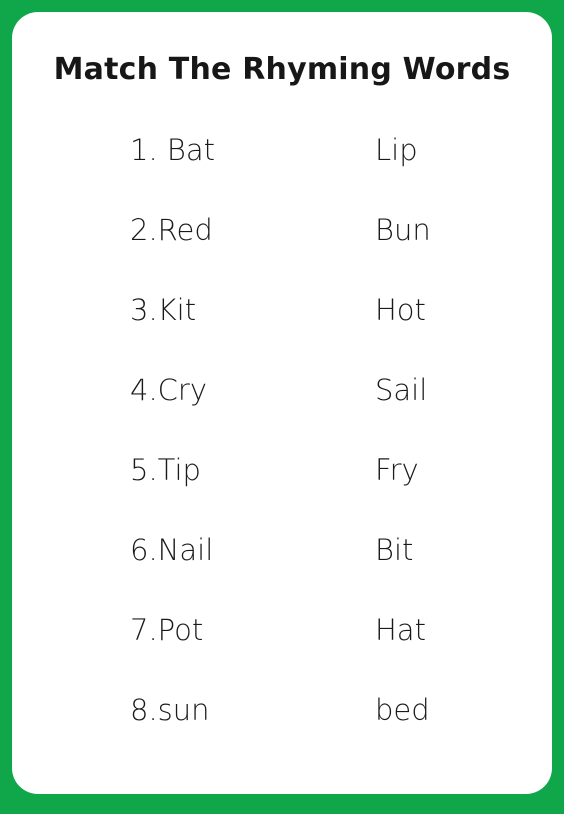  Describe the element at coordinates (402, 710) in the screenshot. I see `rhyme-word-8: bed` at that location.